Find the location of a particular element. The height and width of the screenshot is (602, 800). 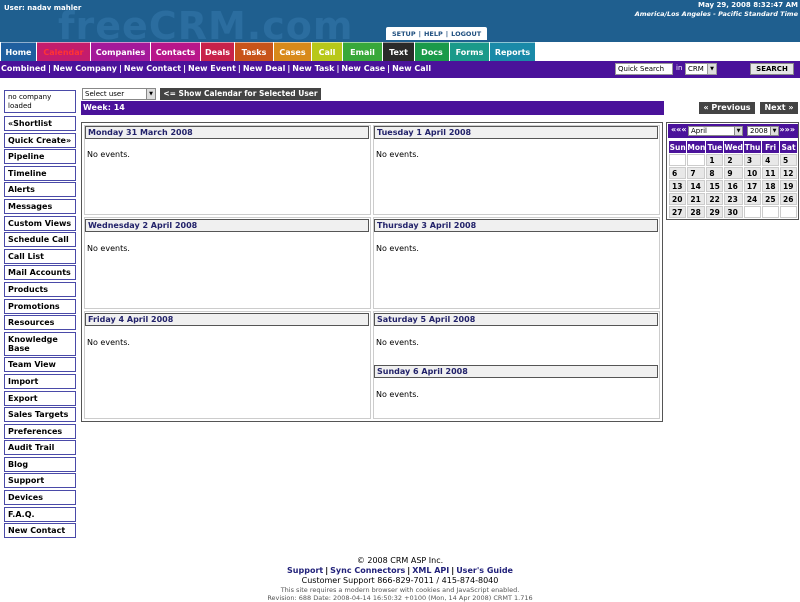

sidebar-item-blog: Blog is located at coordinates (40, 464).